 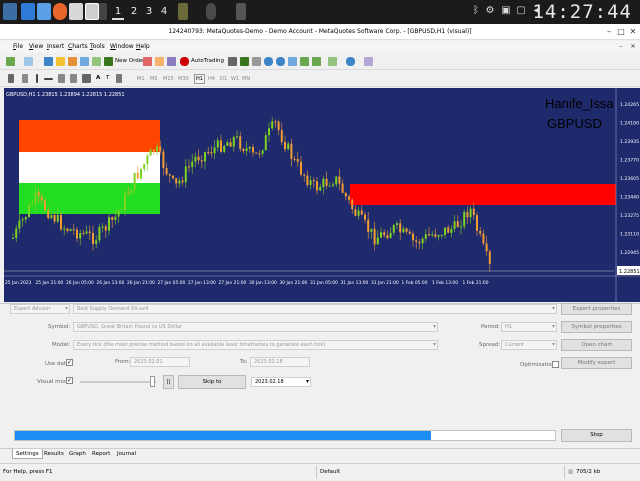 I want to click on workspace-2: 2, so click(x=134, y=12).